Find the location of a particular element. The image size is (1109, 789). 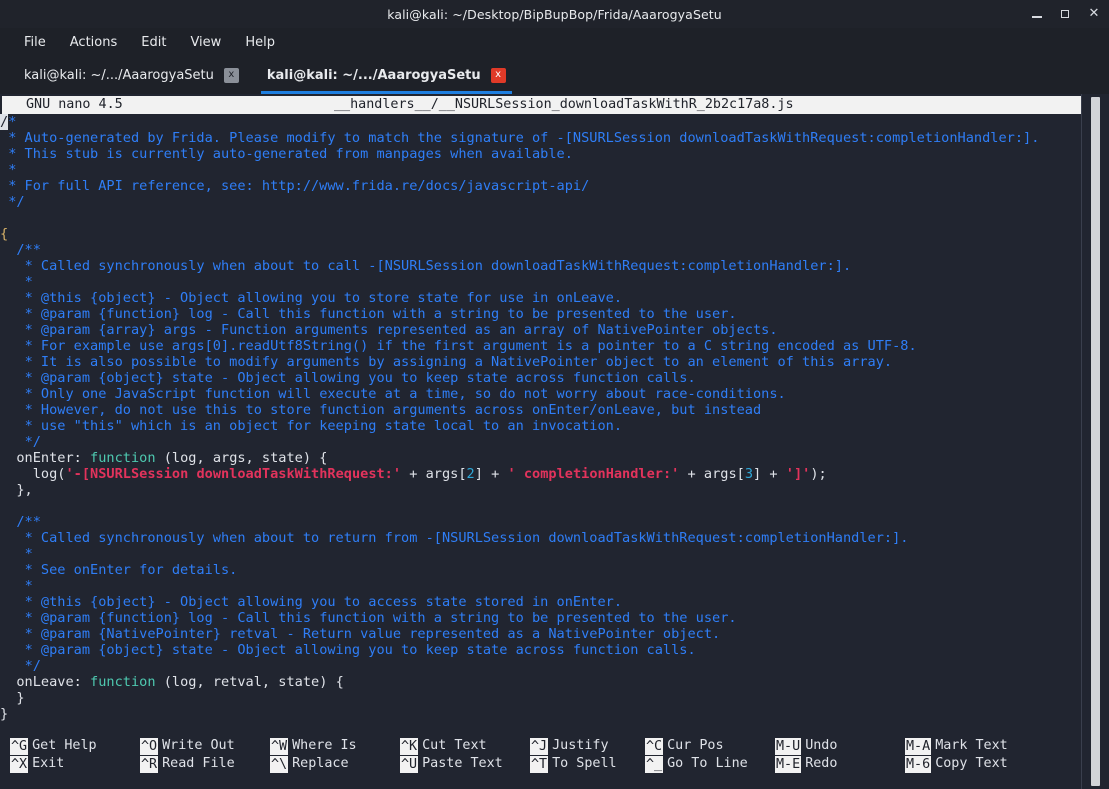

shortcut-get-help: ^G Get Help is located at coordinates (53, 746).